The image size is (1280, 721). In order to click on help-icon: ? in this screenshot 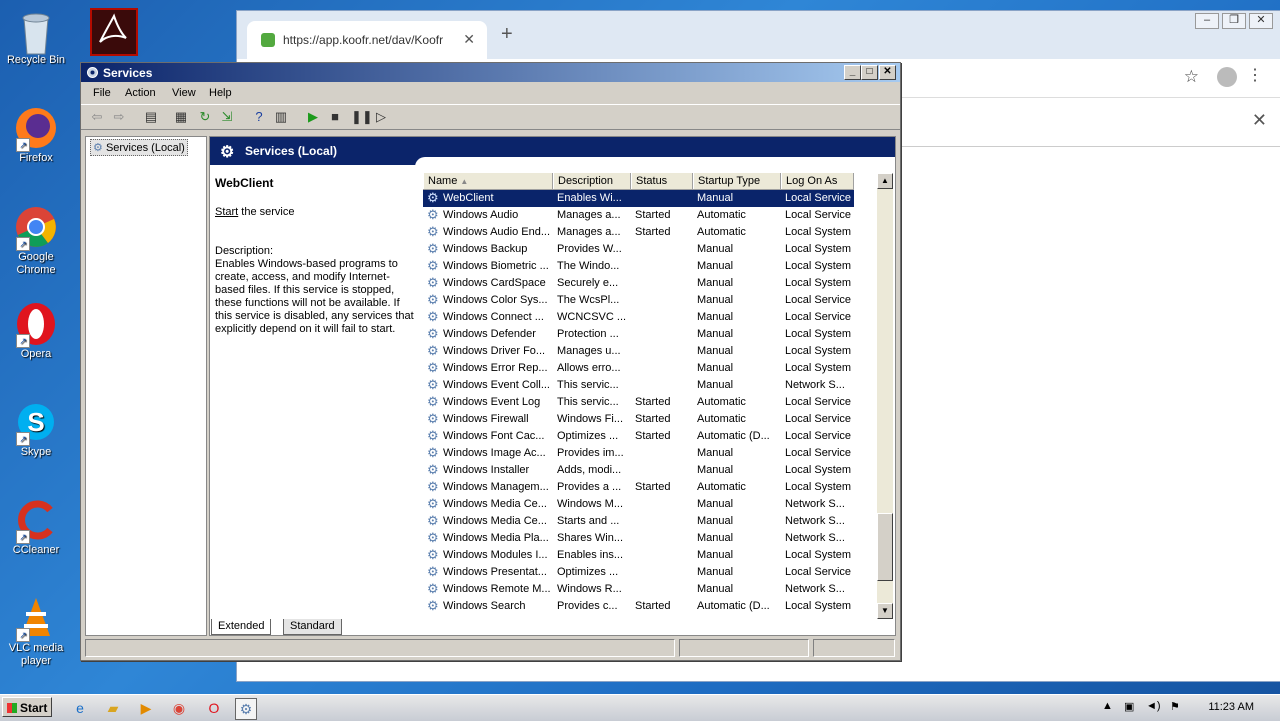, I will do `click(259, 117)`.